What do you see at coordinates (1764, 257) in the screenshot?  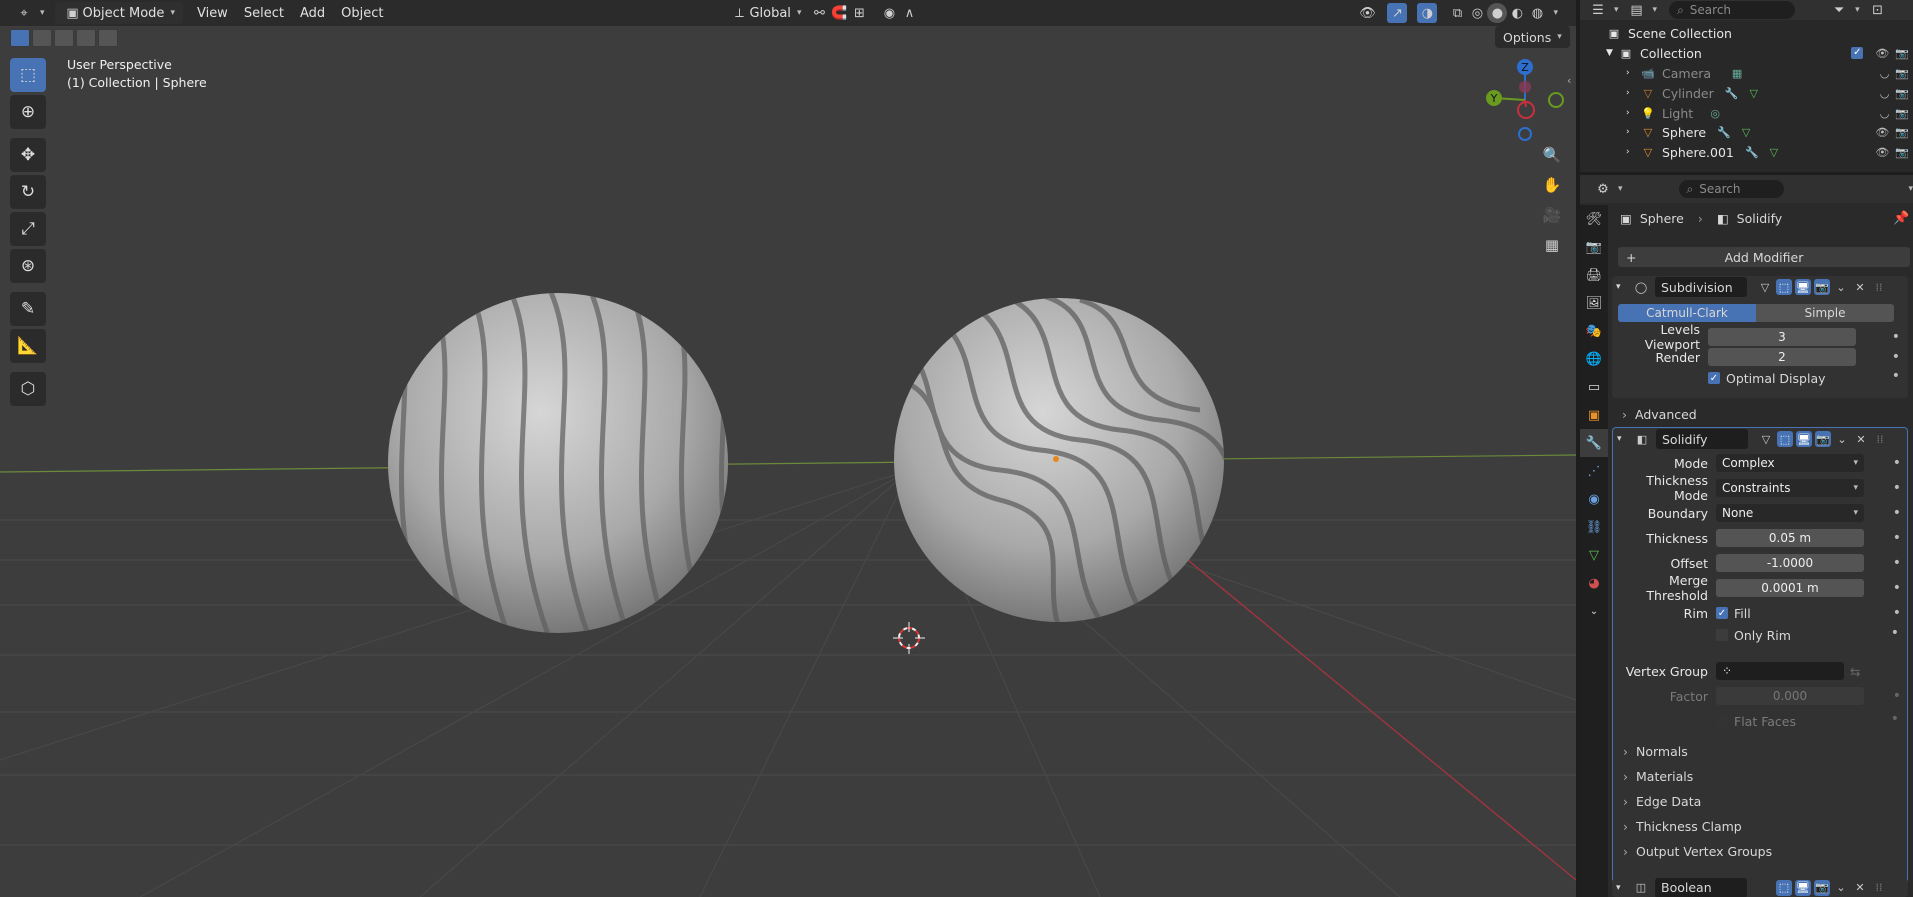 I see `add-modifier-button: + Add Modifier` at bounding box center [1764, 257].